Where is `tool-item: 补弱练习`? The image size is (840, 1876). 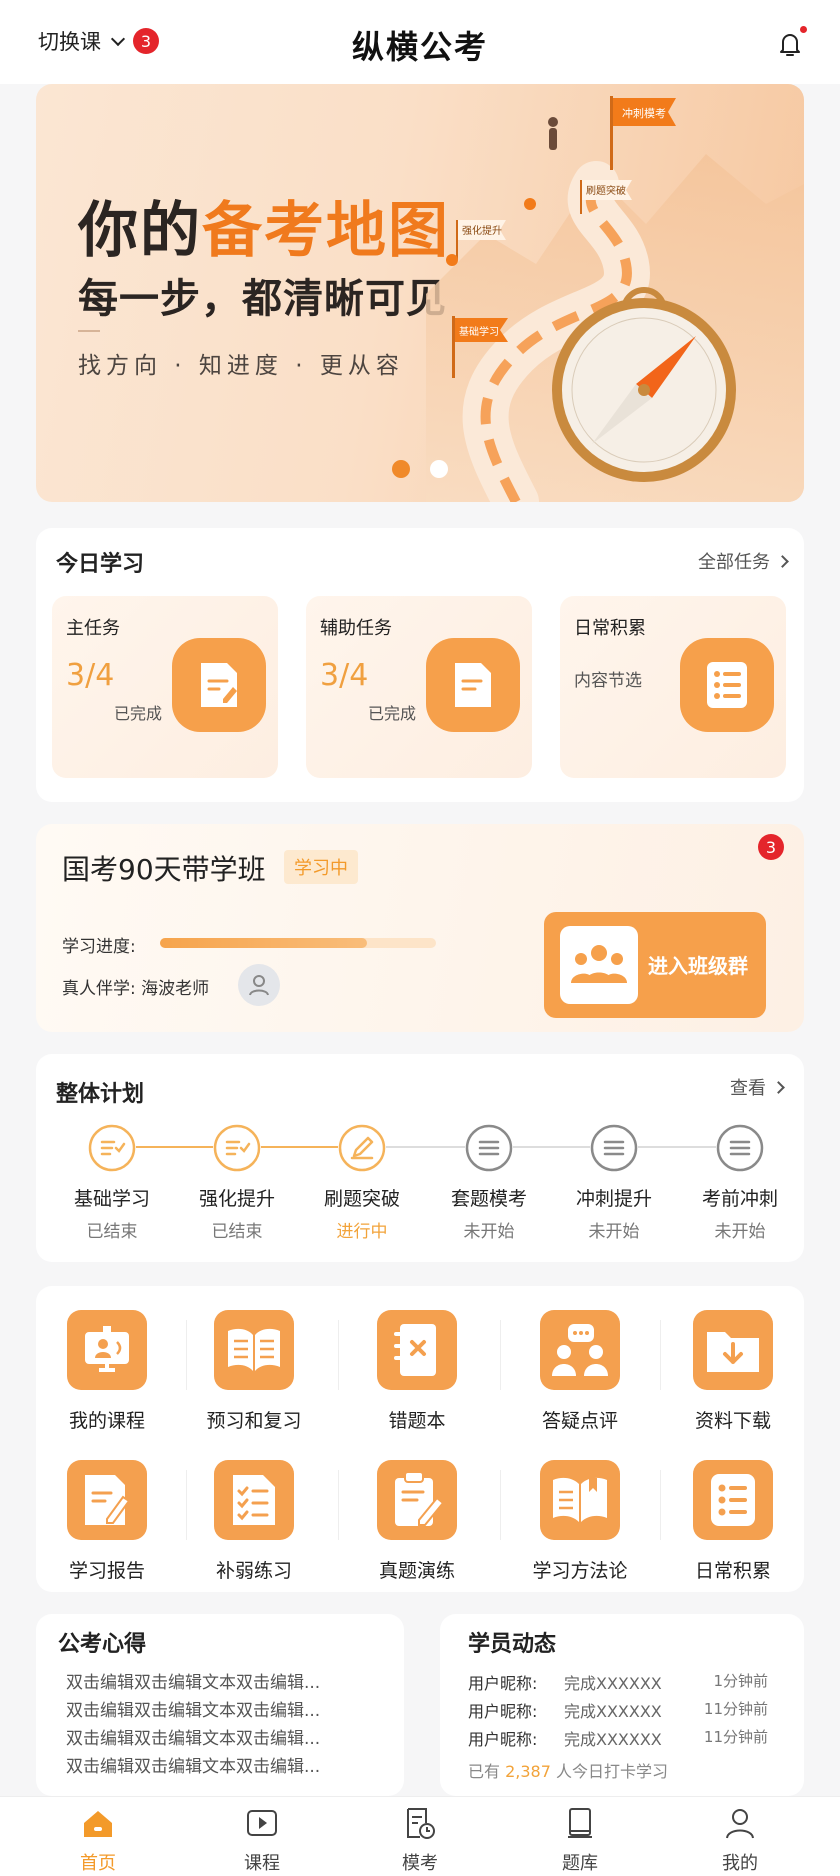 tool-item: 补弱练习 is located at coordinates (254, 1521).